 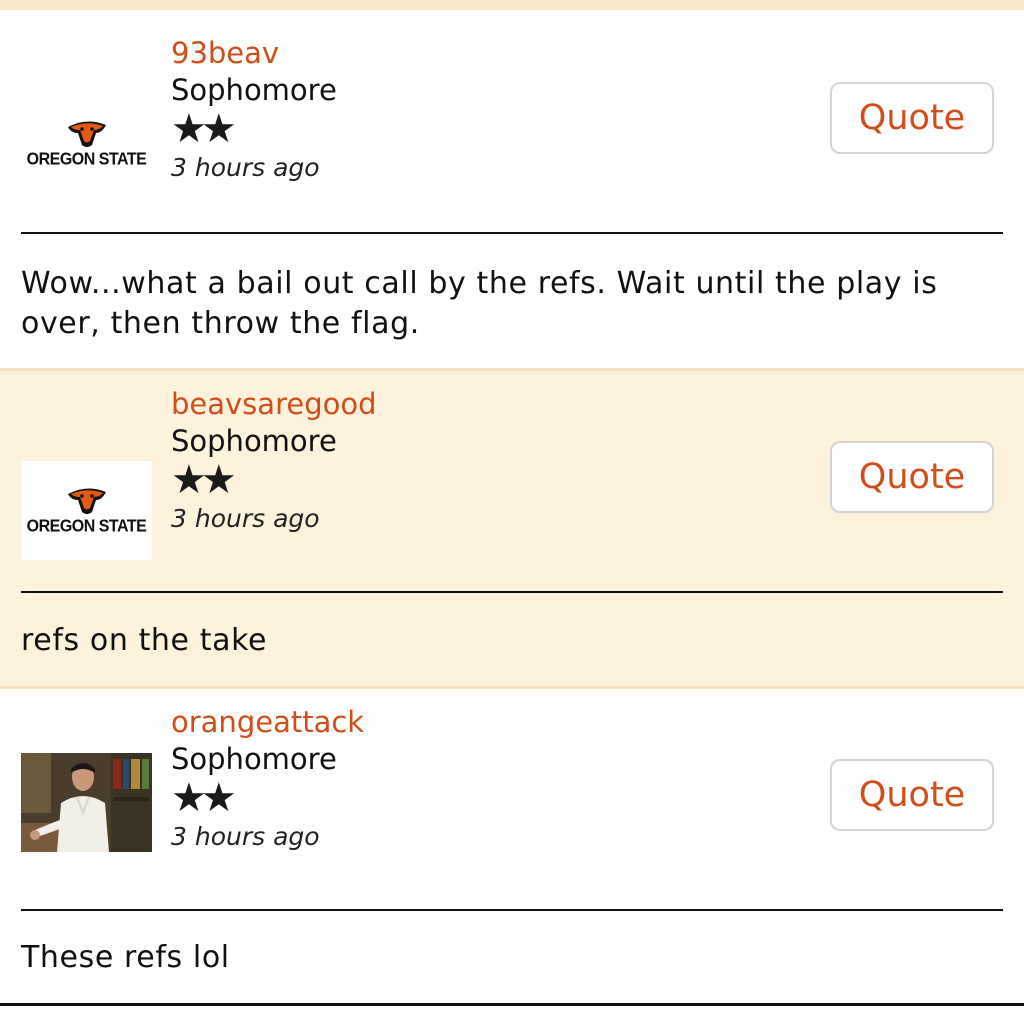 What do you see at coordinates (125, 957) in the screenshot?
I see `post-body: These refs lol` at bounding box center [125, 957].